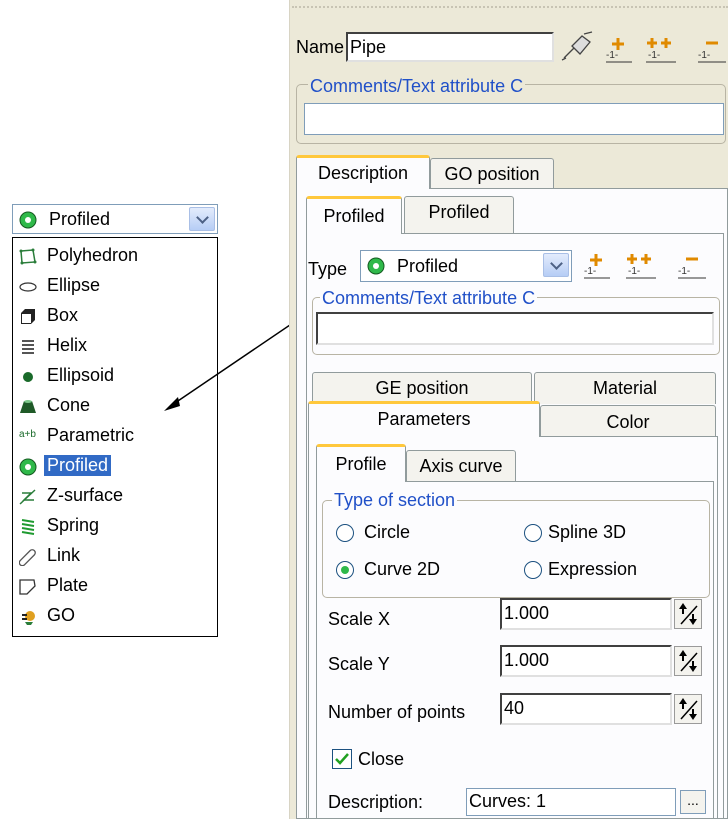 The width and height of the screenshot is (728, 819). Describe the element at coordinates (459, 215) in the screenshot. I see `subtab-profiled-2: Profiled` at that location.